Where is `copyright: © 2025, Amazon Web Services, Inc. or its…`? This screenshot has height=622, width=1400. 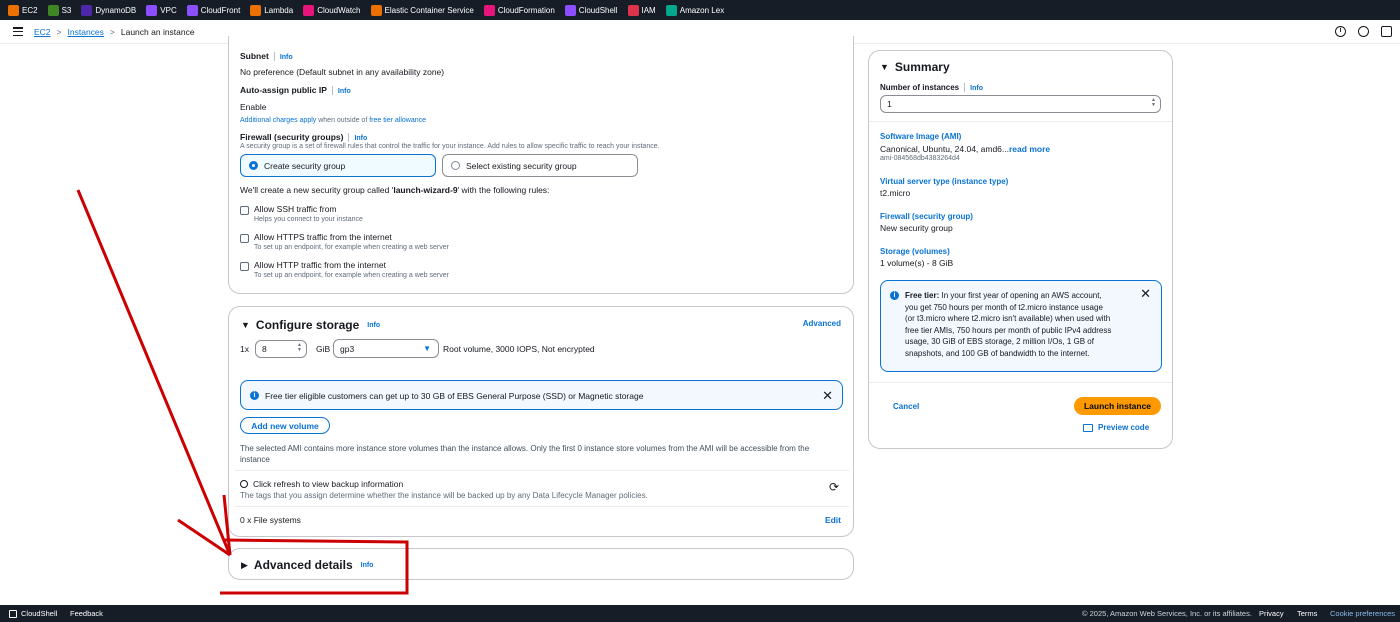 copyright: © 2025, Amazon Web Services, Inc. or its… is located at coordinates (1167, 613).